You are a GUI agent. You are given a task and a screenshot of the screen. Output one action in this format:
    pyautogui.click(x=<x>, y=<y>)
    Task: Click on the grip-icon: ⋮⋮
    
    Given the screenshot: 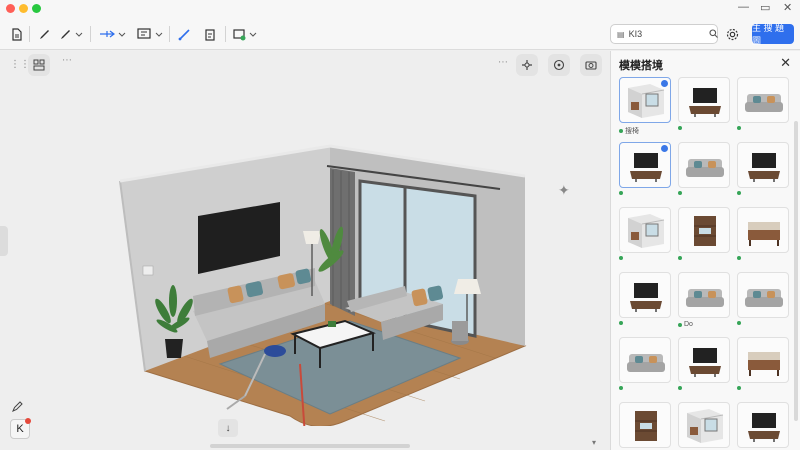 What is the action you would take?
    pyautogui.click(x=20, y=64)
    